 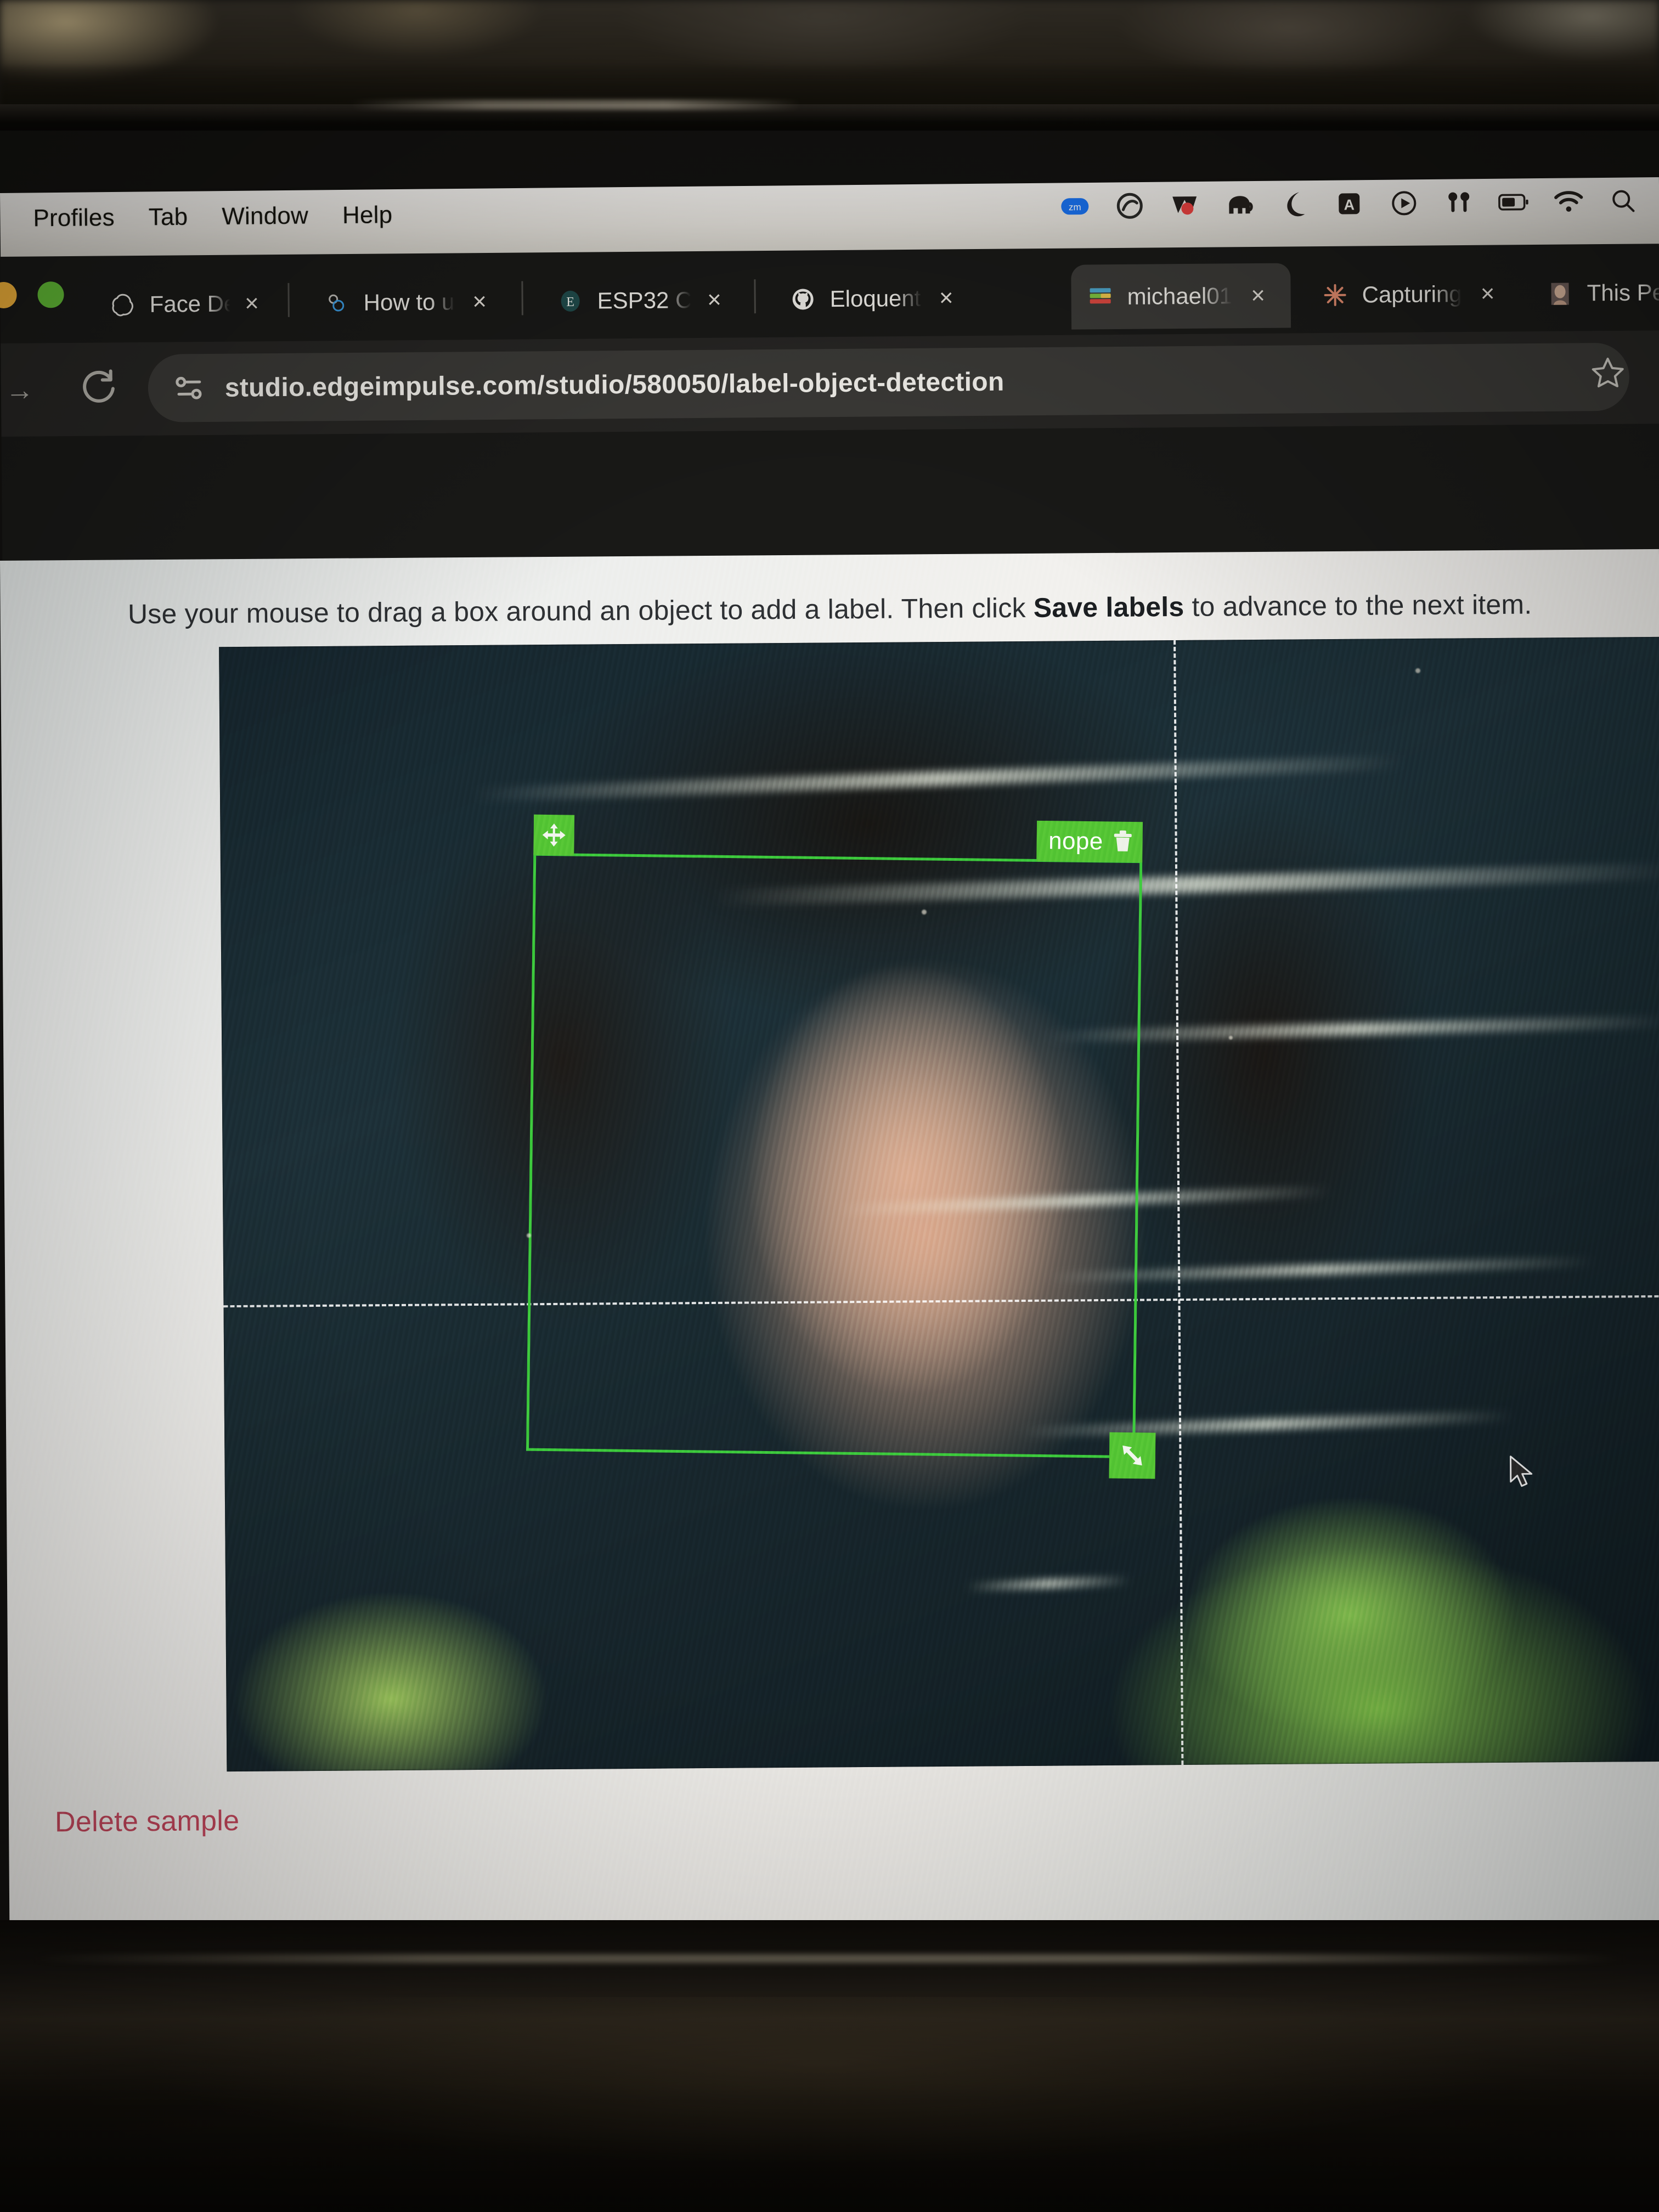 What do you see at coordinates (1459, 203) in the screenshot?
I see `airpods-menu-icon` at bounding box center [1459, 203].